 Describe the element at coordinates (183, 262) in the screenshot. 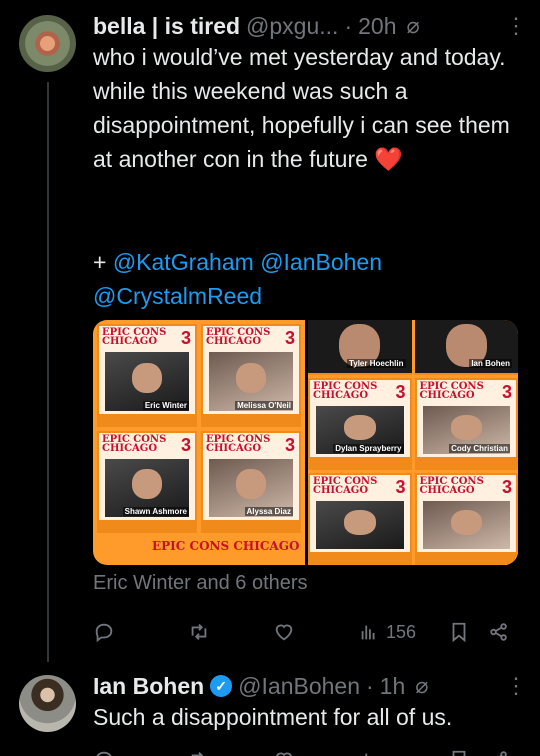

I see `mention-link: @KatGraham` at that location.